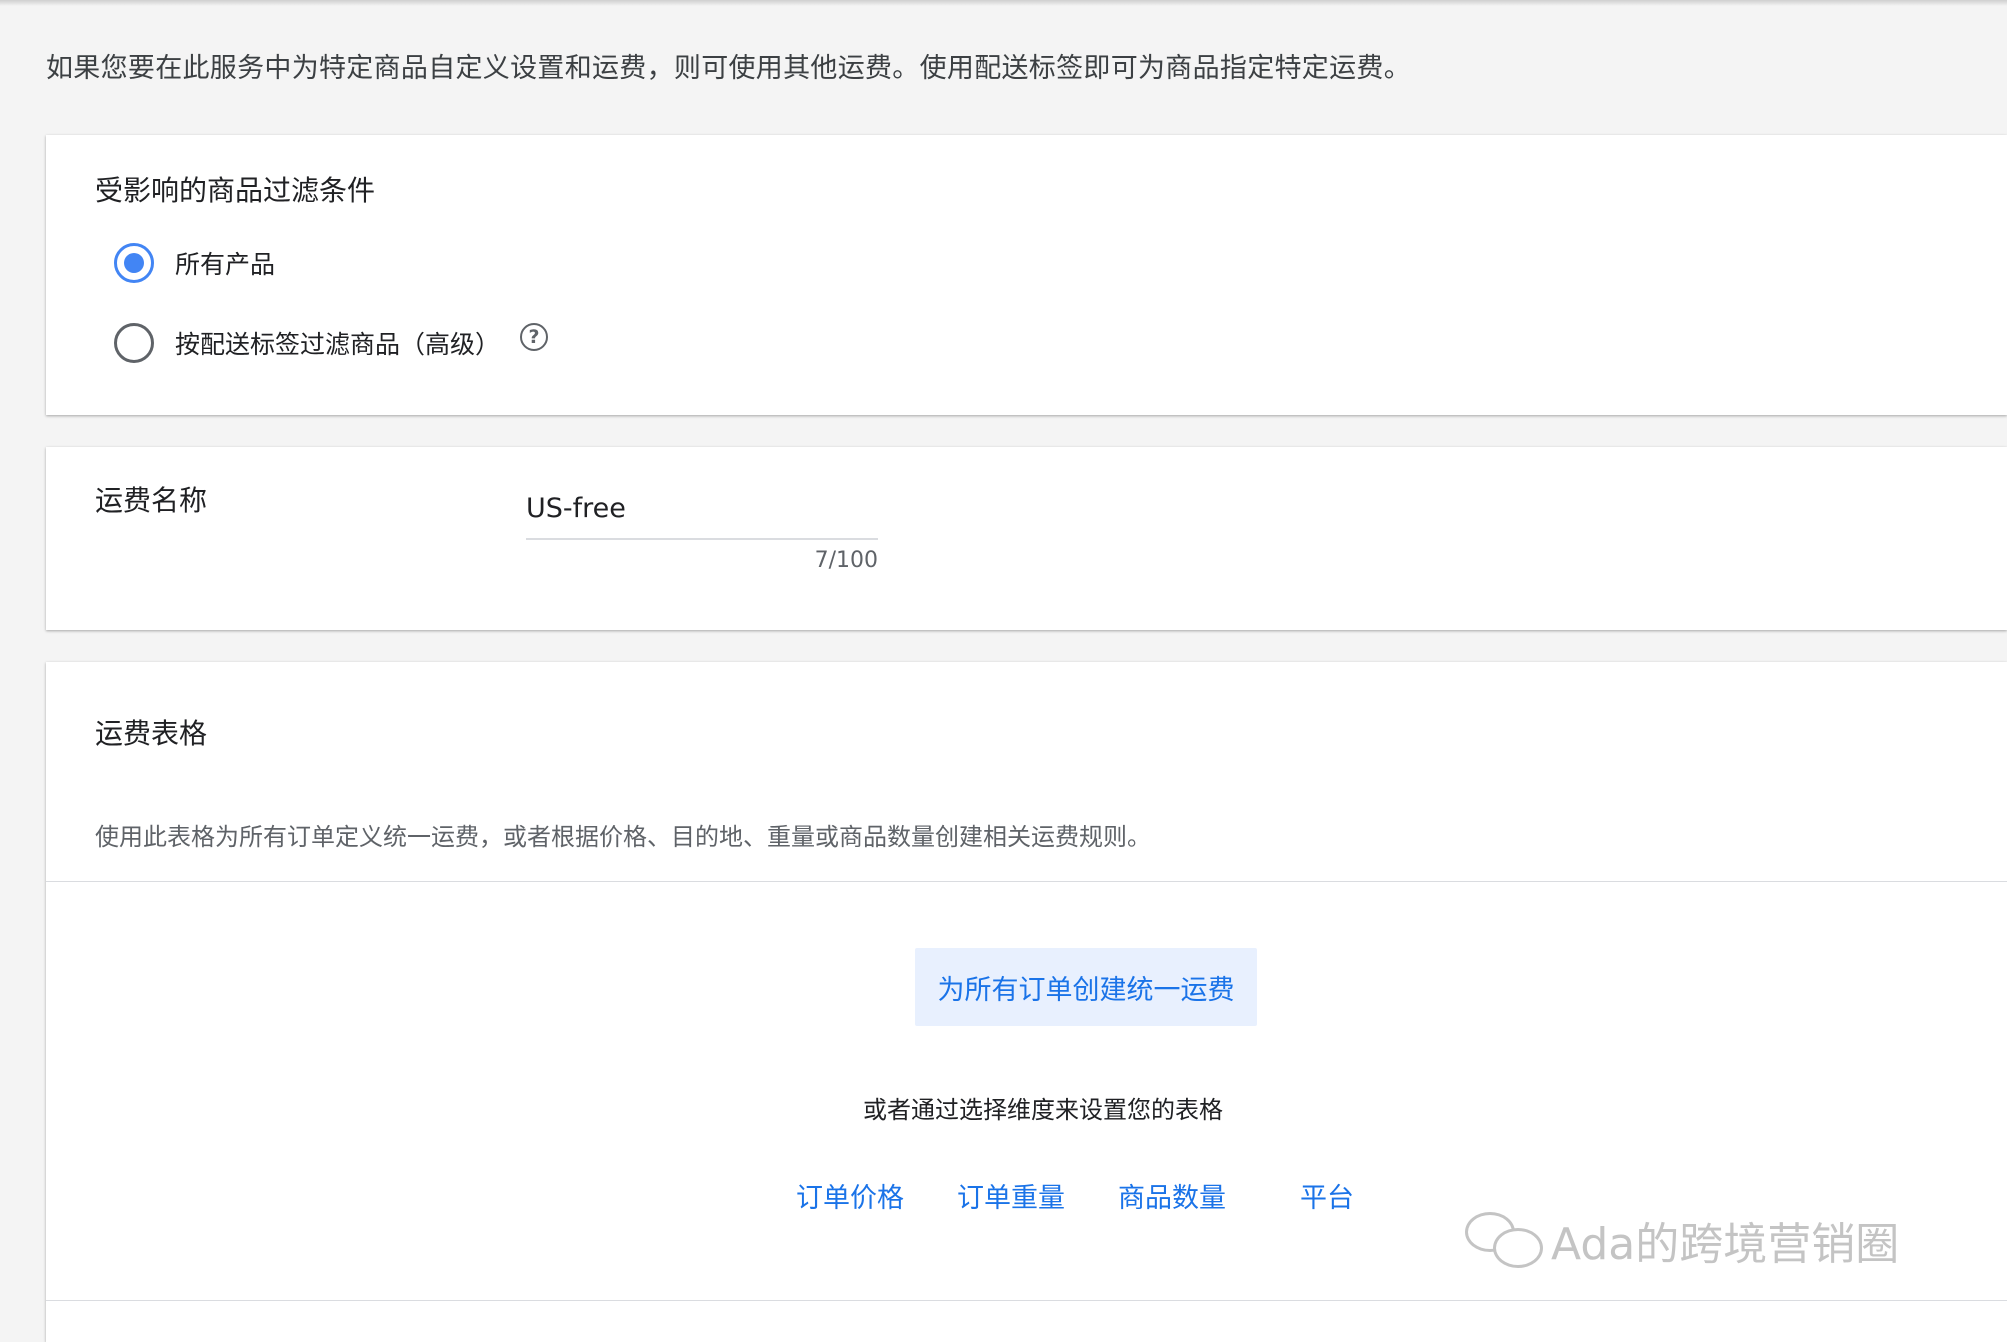 The height and width of the screenshot is (1342, 2007). I want to click on radio-all-products-label: 所有产品, so click(225, 263).